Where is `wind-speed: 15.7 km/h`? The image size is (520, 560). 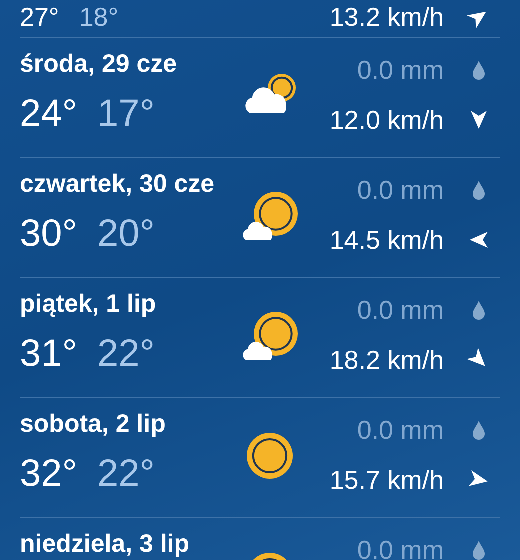 wind-speed: 15.7 km/h is located at coordinates (387, 480).